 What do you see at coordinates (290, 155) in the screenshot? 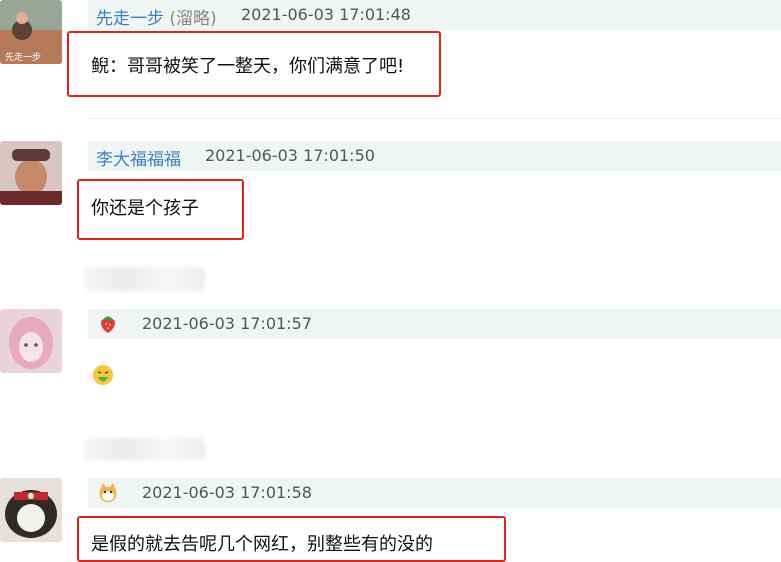
I see `timestamp: 2021-06-03 17:01:50` at bounding box center [290, 155].